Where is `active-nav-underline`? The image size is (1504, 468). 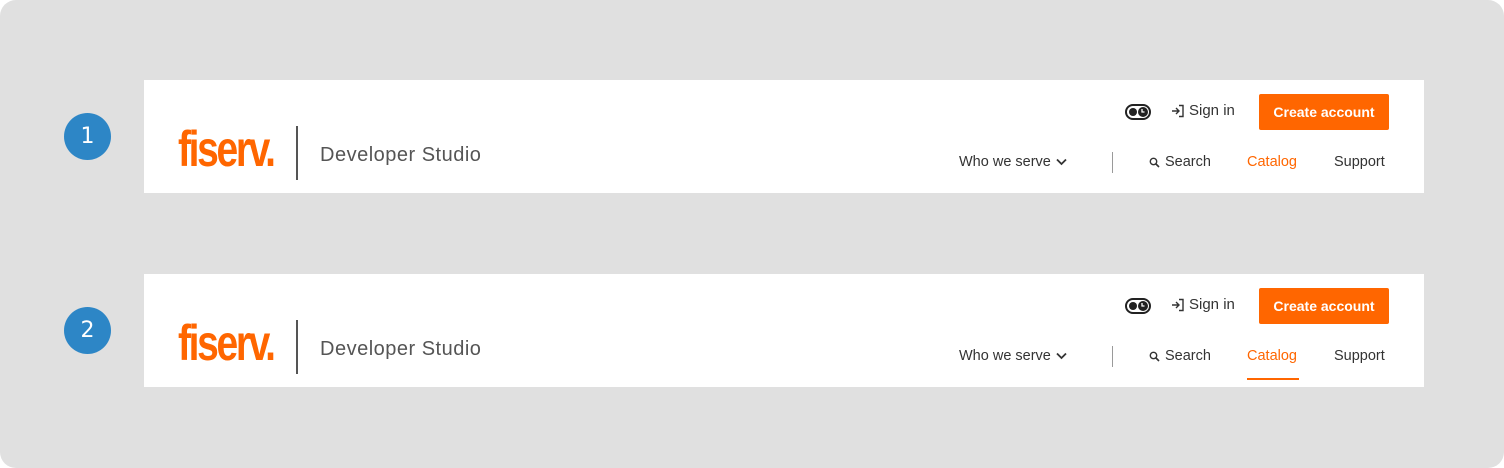
active-nav-underline is located at coordinates (1273, 379).